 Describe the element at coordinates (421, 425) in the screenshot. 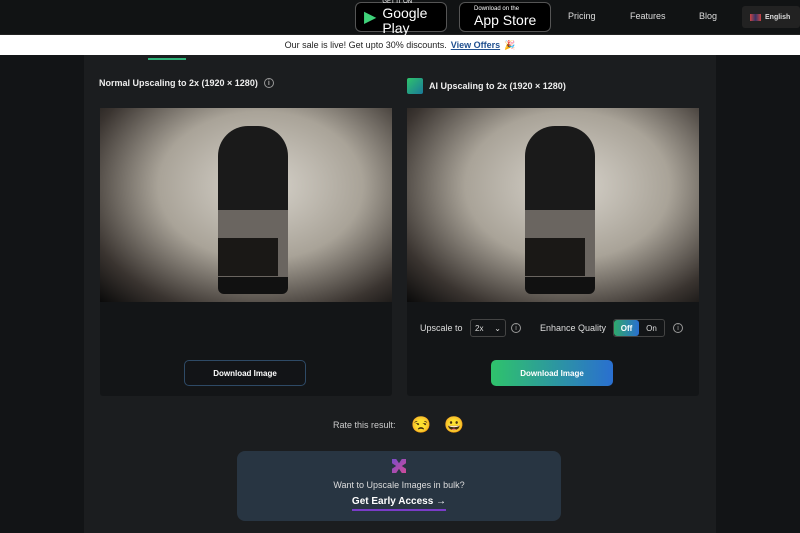

I see `rate-bad-button: 😒` at that location.